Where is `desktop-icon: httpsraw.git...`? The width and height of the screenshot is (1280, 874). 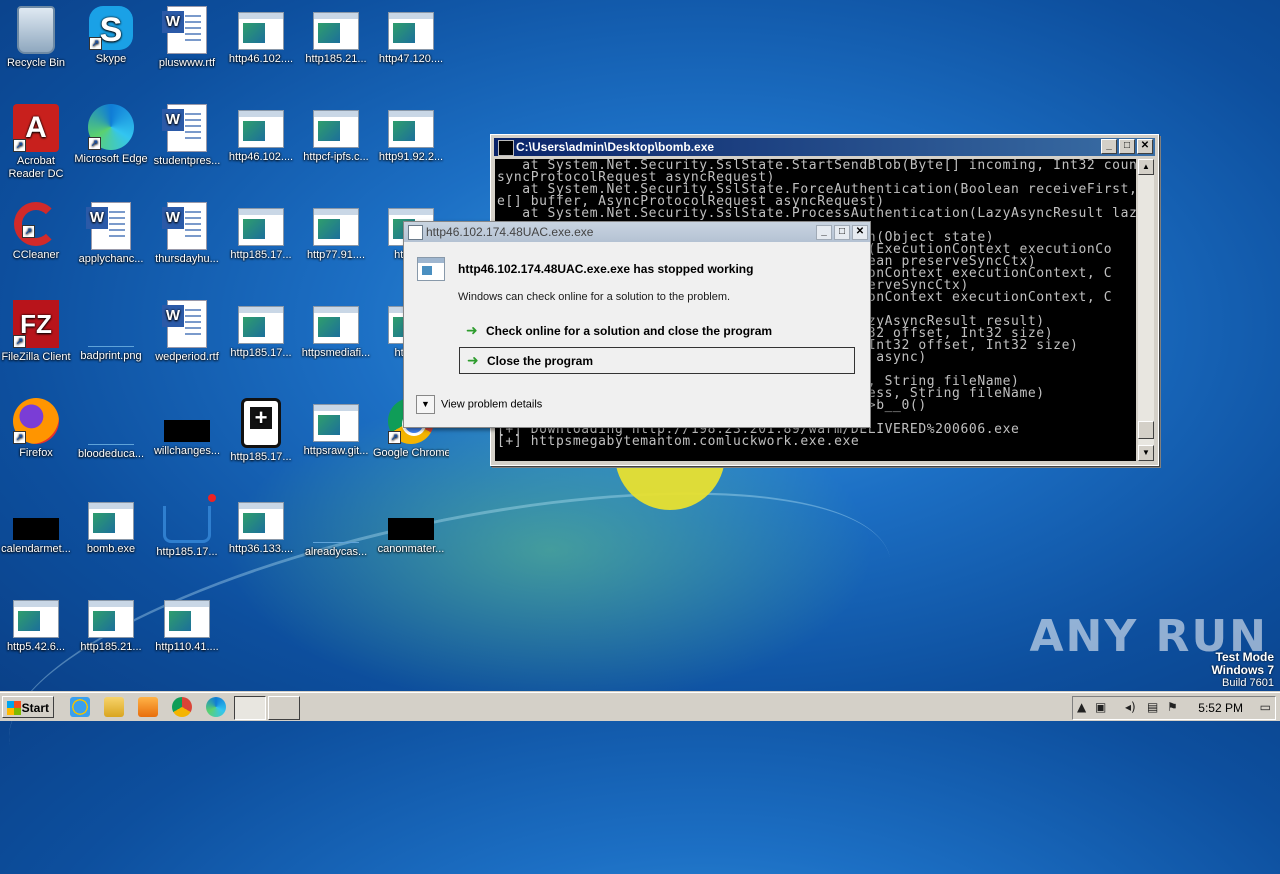
desktop-icon: httpsraw.git... is located at coordinates (336, 428).